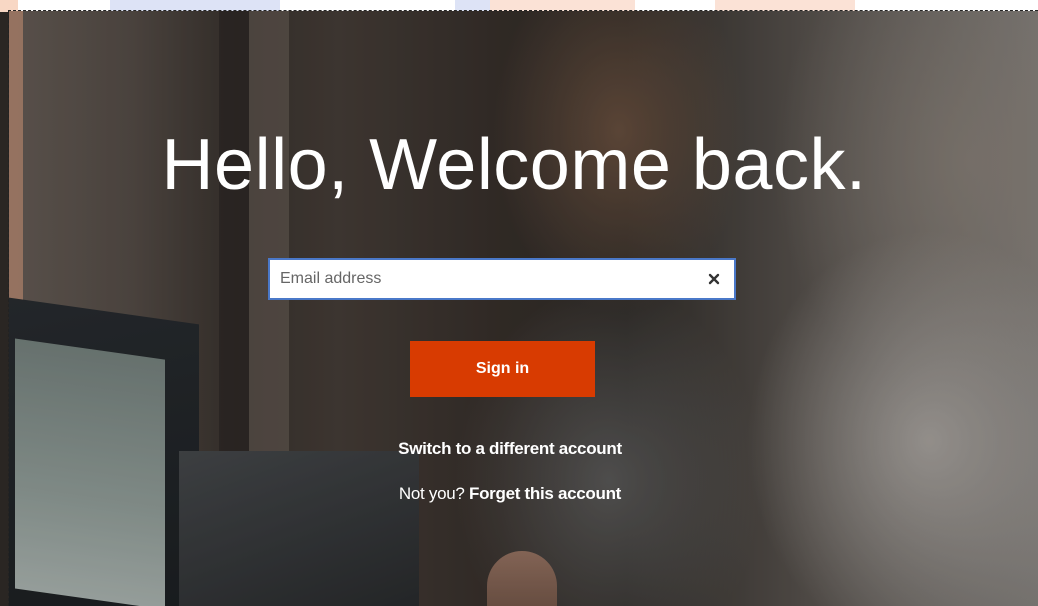 The image size is (1038, 606). I want to click on email-input, so click(485, 279).